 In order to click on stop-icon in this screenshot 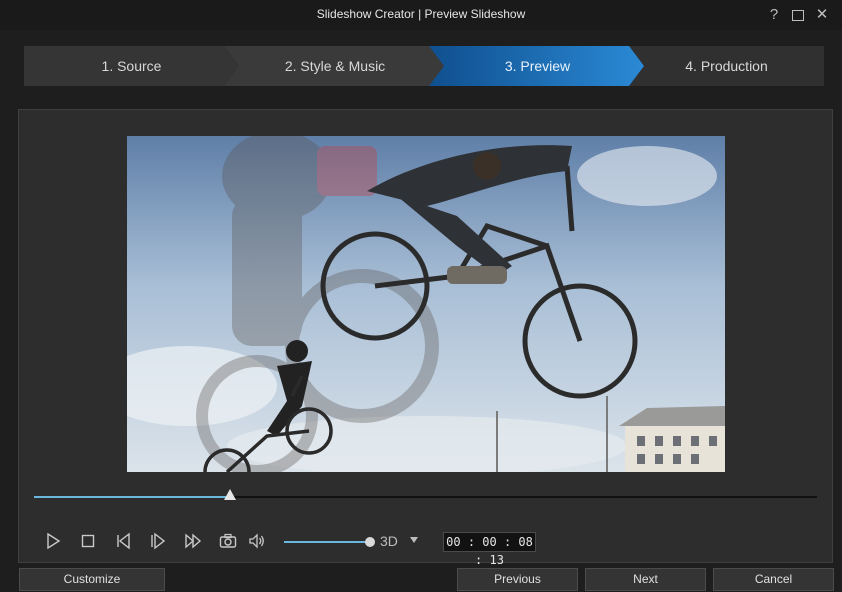, I will do `click(88, 541)`.